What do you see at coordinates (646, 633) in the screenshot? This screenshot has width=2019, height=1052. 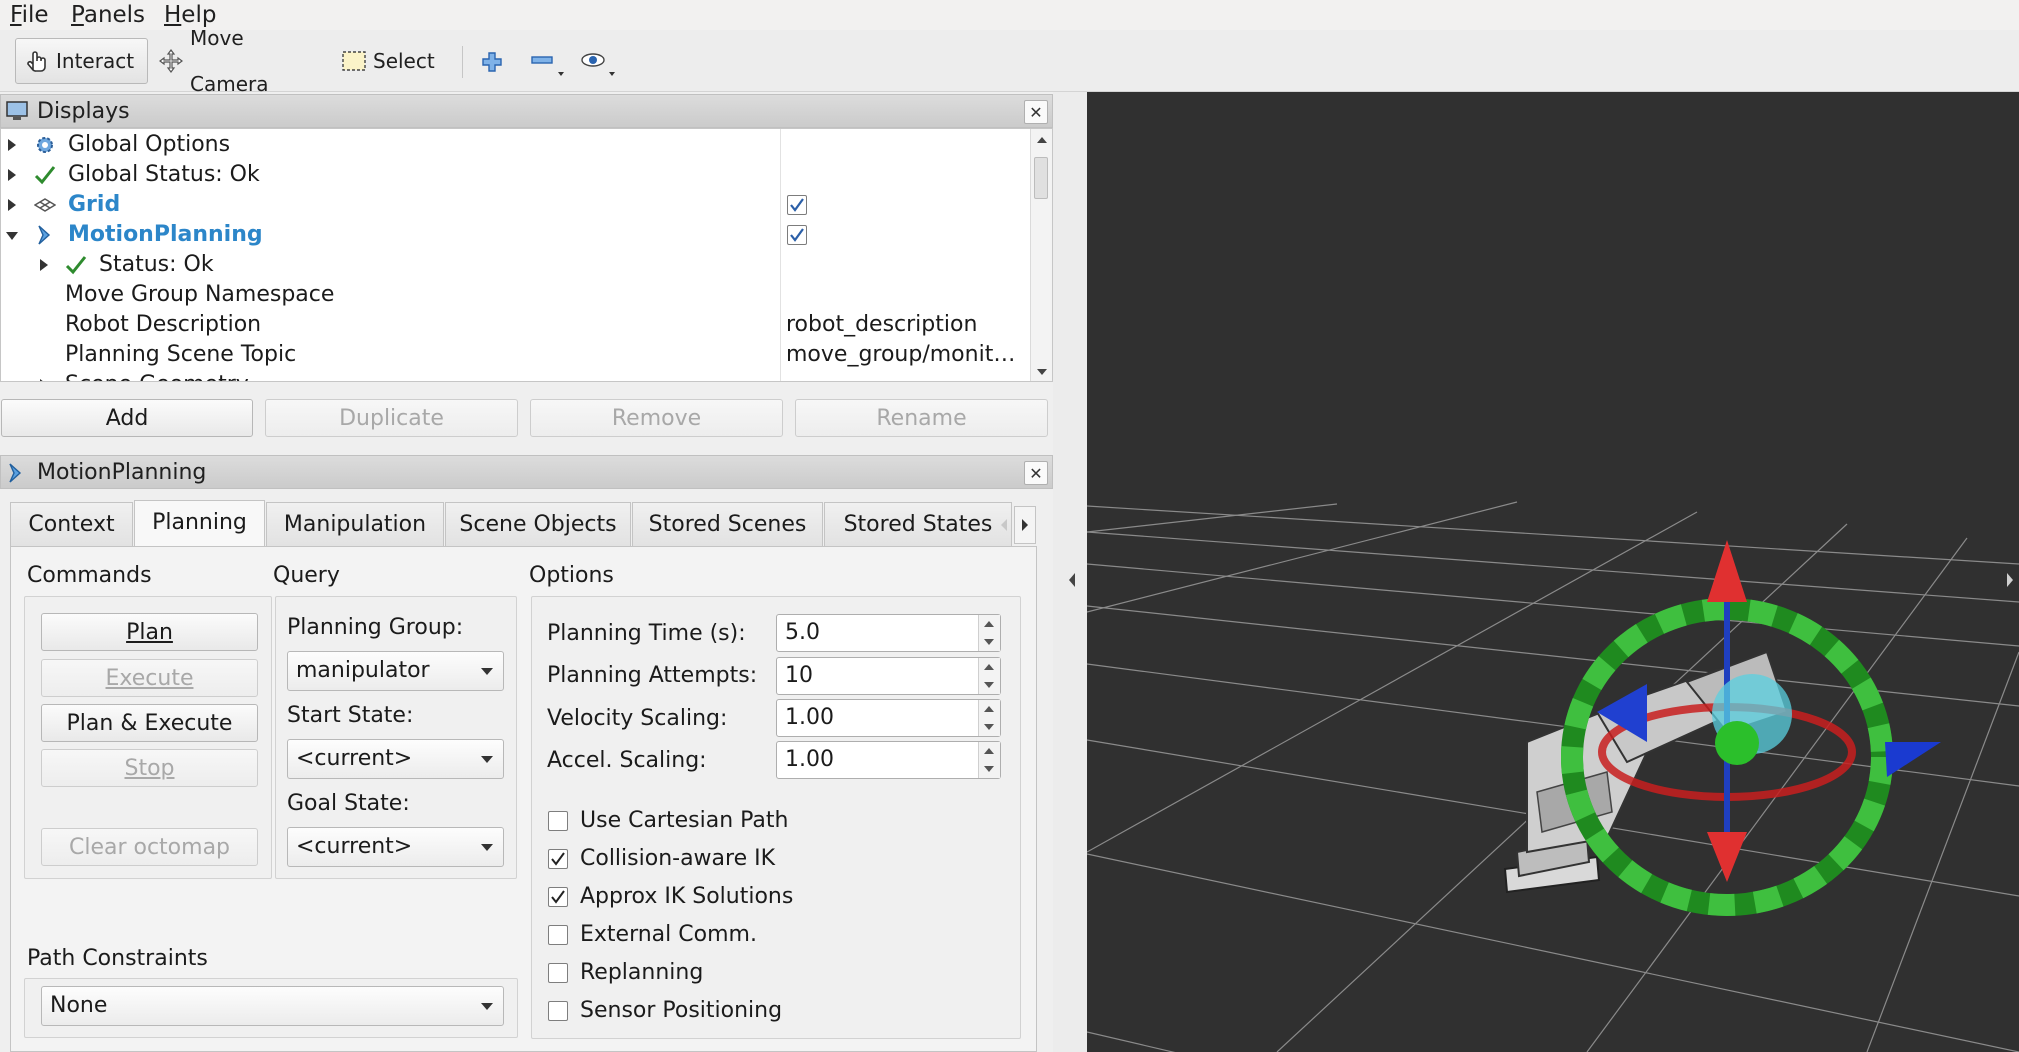 I see `planning-time-label: Planning Time (s):` at bounding box center [646, 633].